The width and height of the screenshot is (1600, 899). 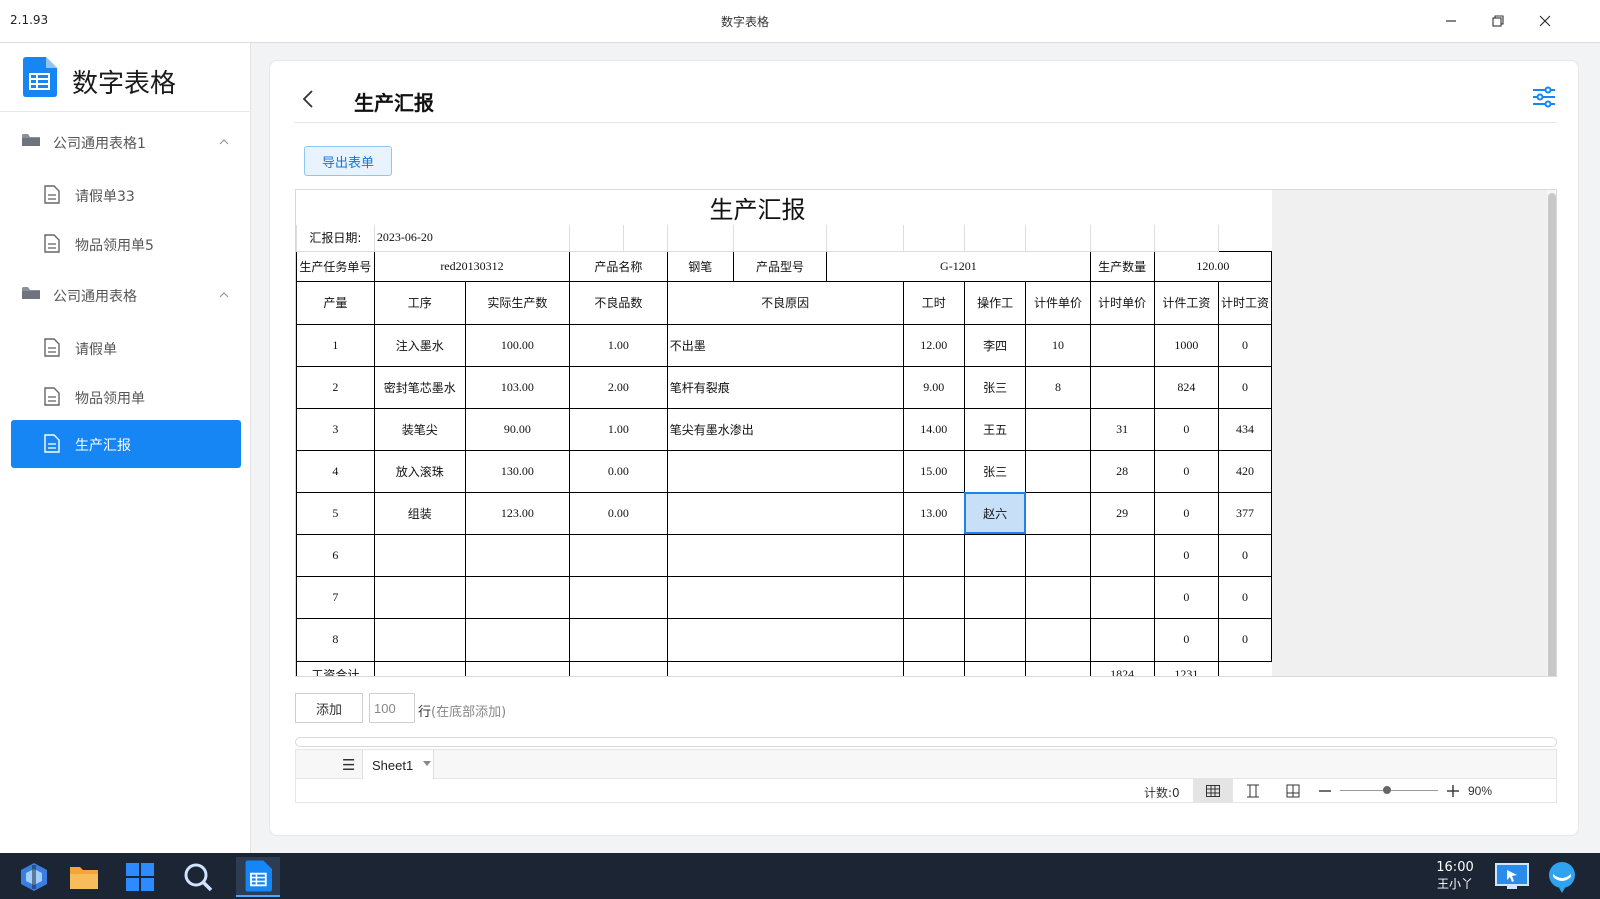 What do you see at coordinates (517, 513) in the screenshot?
I see `cell-实际生产数: 123.00` at bounding box center [517, 513].